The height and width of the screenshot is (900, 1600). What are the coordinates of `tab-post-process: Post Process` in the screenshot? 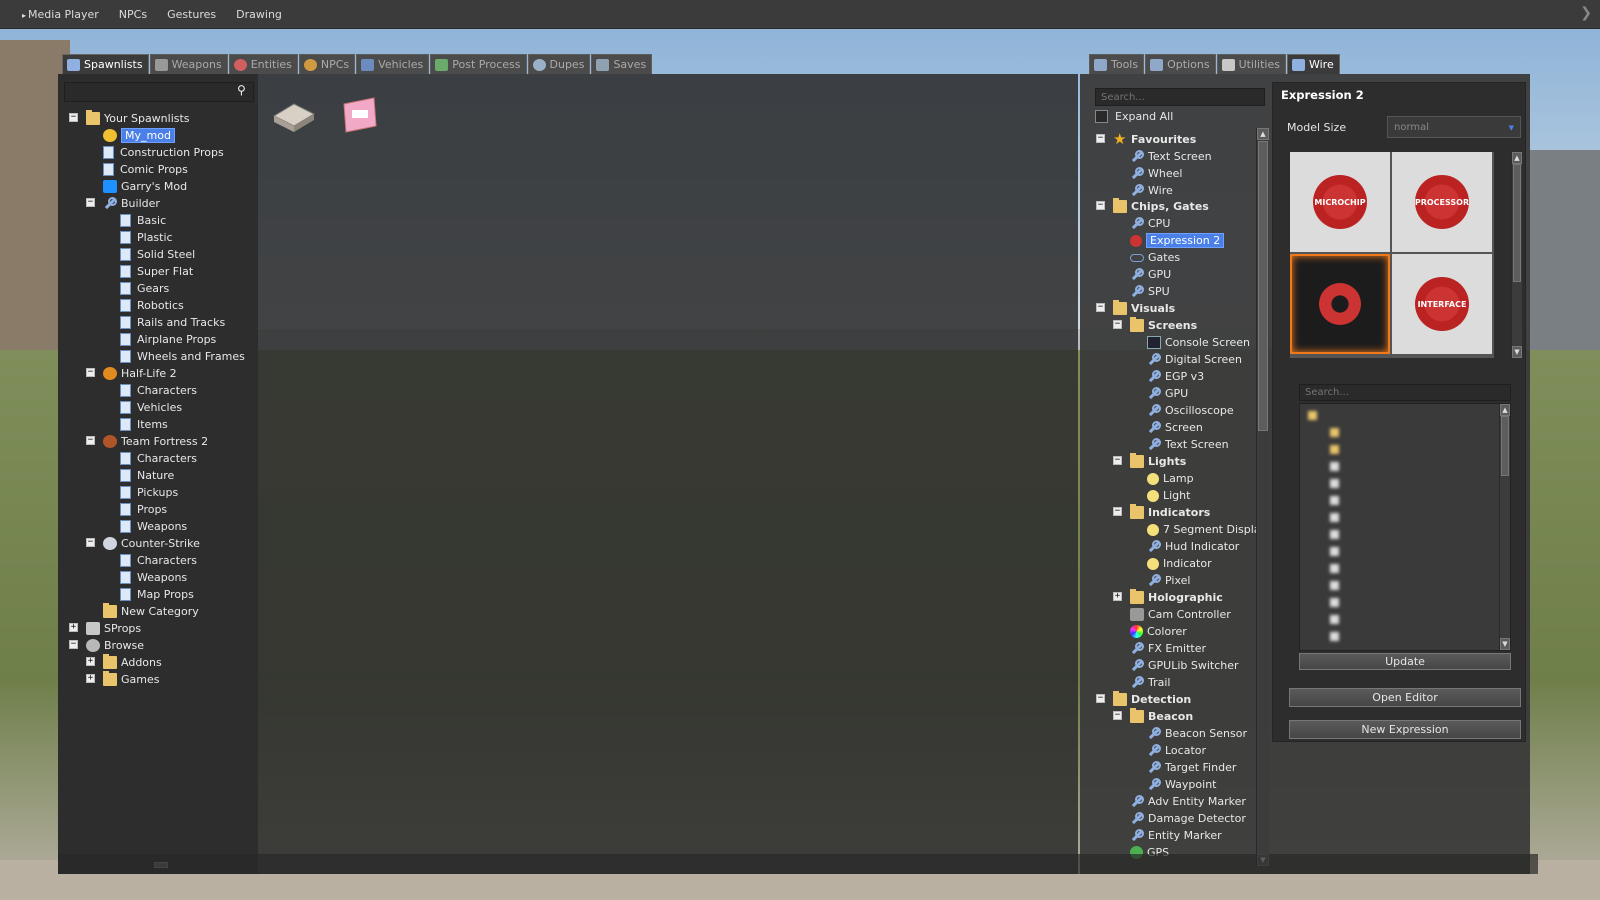 It's located at (478, 64).